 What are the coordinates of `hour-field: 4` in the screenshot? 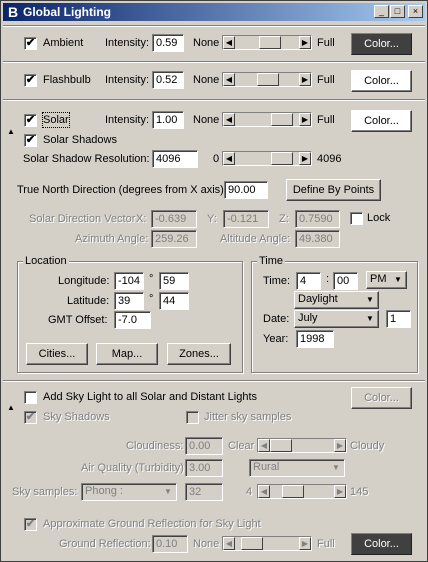 It's located at (308, 281).